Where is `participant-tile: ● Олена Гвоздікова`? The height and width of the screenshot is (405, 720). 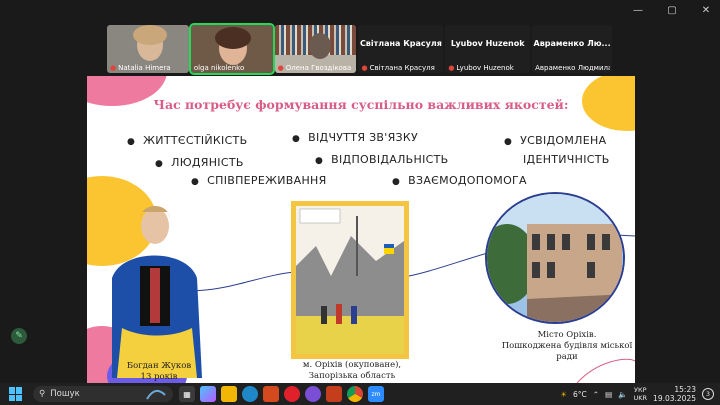
participant-tile: ● Олена Гвоздікова is located at coordinates (315, 49).